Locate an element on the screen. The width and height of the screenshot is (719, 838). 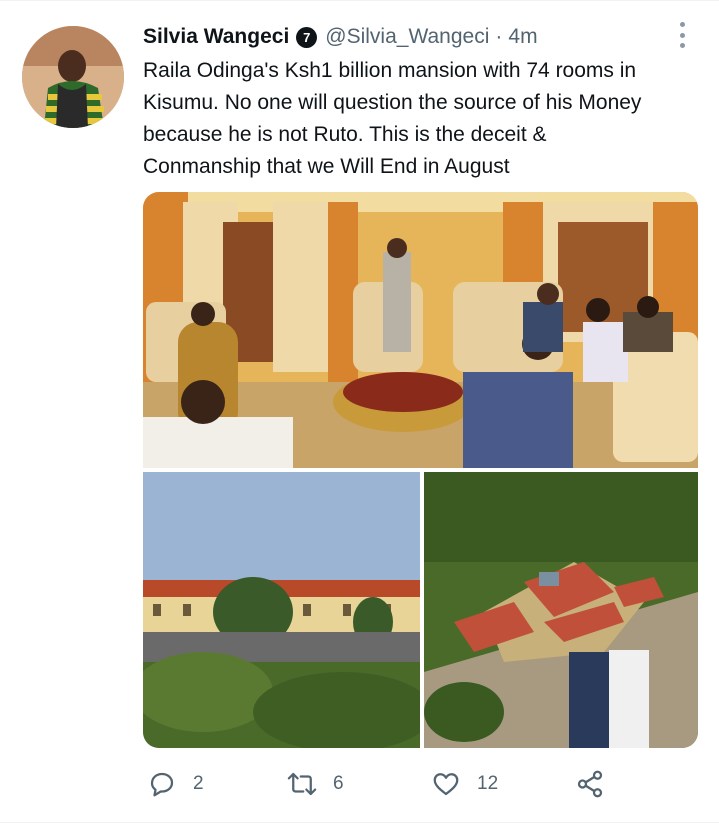
tweet-text-line: Conmanship that we Will End in August is located at coordinates (326, 166).